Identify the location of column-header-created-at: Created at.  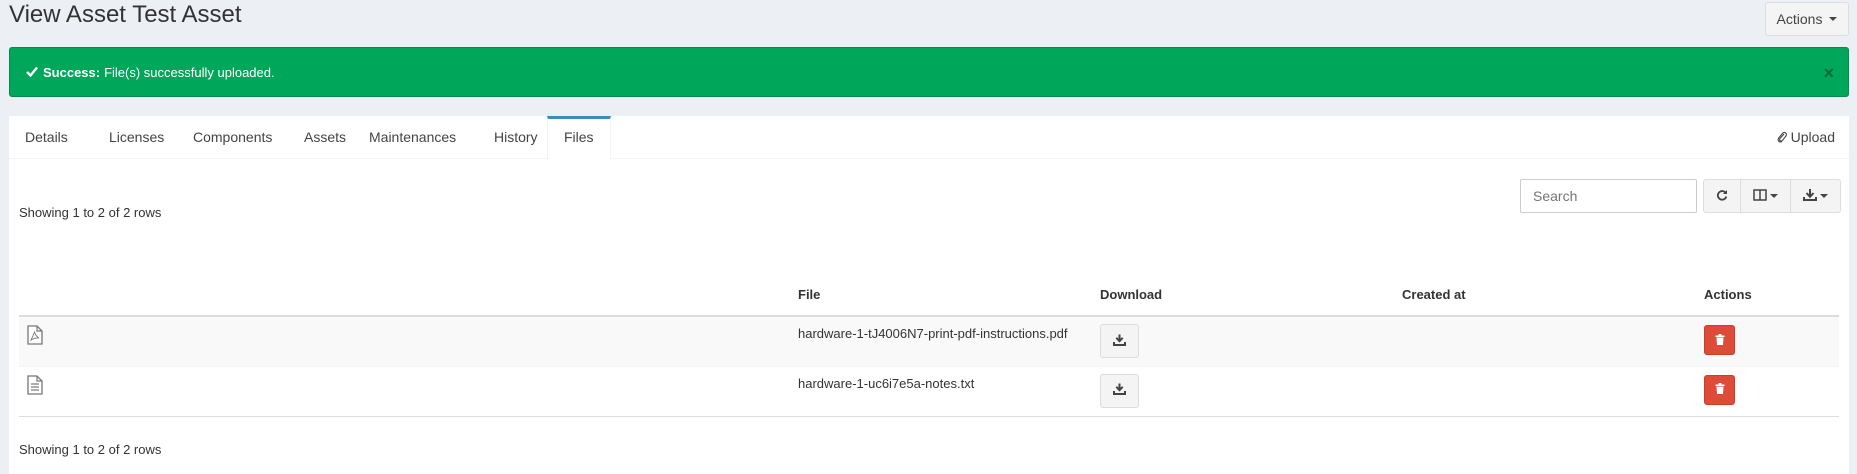
(1553, 295).